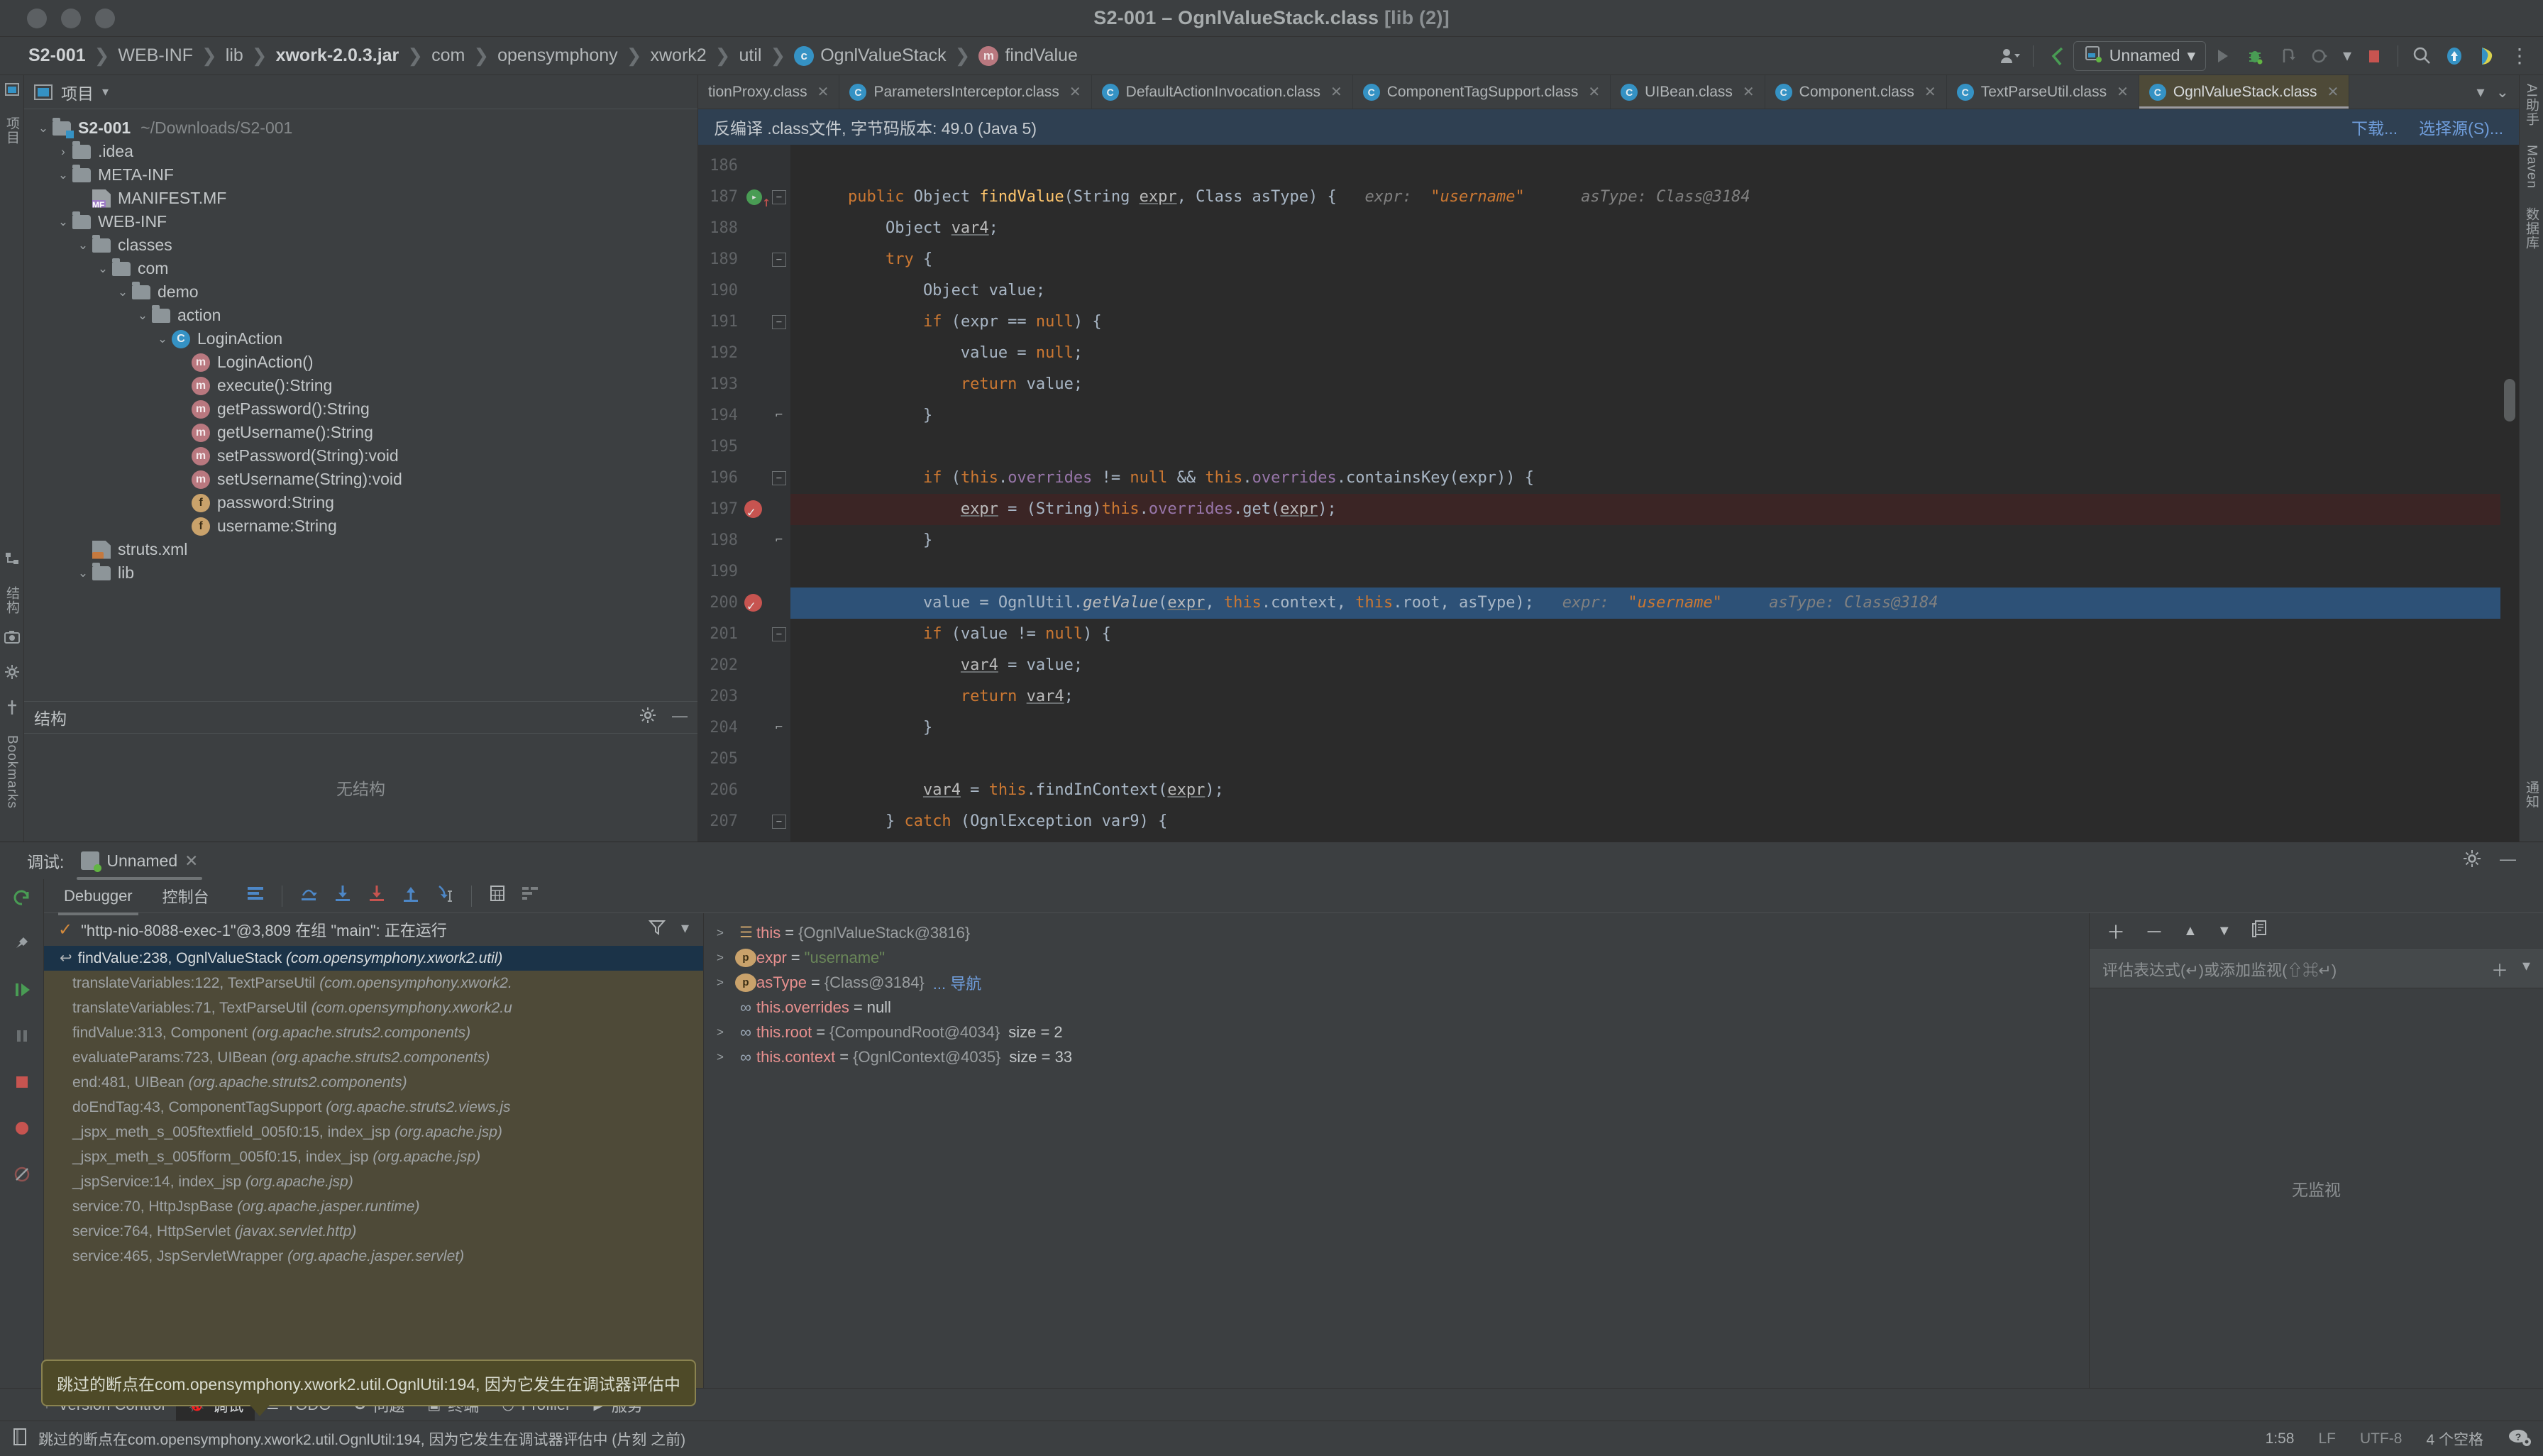  Describe the element at coordinates (360, 362) in the screenshot. I see `tree-node: m LoginAction()` at that location.